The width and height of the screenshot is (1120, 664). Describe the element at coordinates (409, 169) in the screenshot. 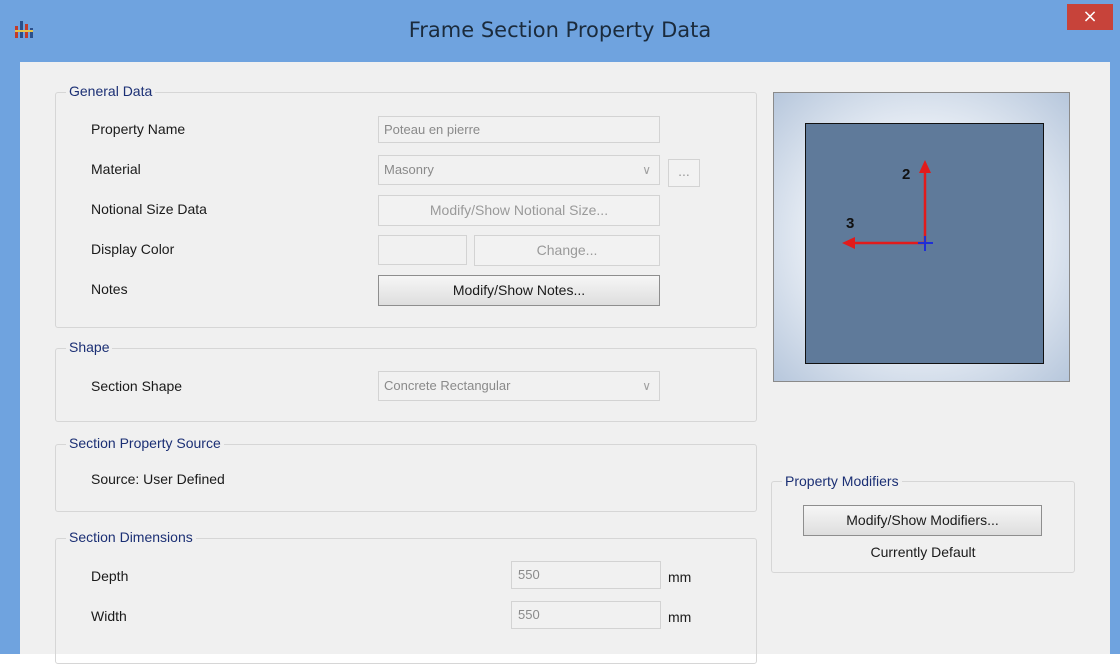

I see `material-select-value: Masonry` at that location.